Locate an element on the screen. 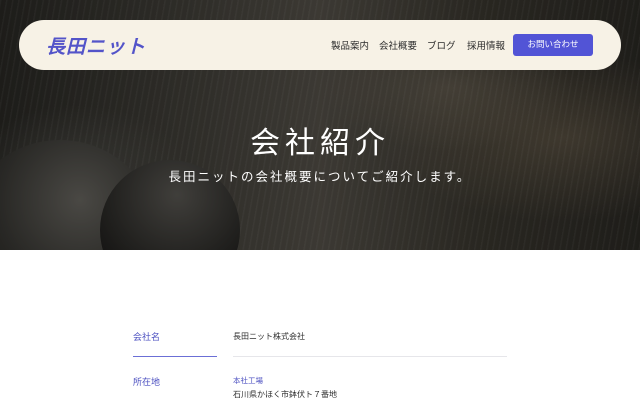  info-label: 会社名 is located at coordinates (147, 338).